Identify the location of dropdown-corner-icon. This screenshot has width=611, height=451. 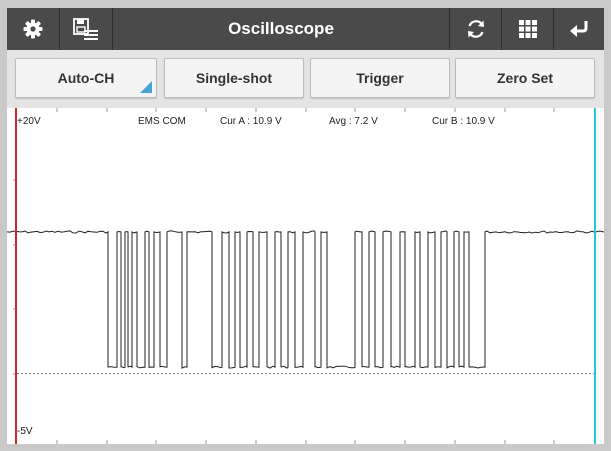
(146, 87).